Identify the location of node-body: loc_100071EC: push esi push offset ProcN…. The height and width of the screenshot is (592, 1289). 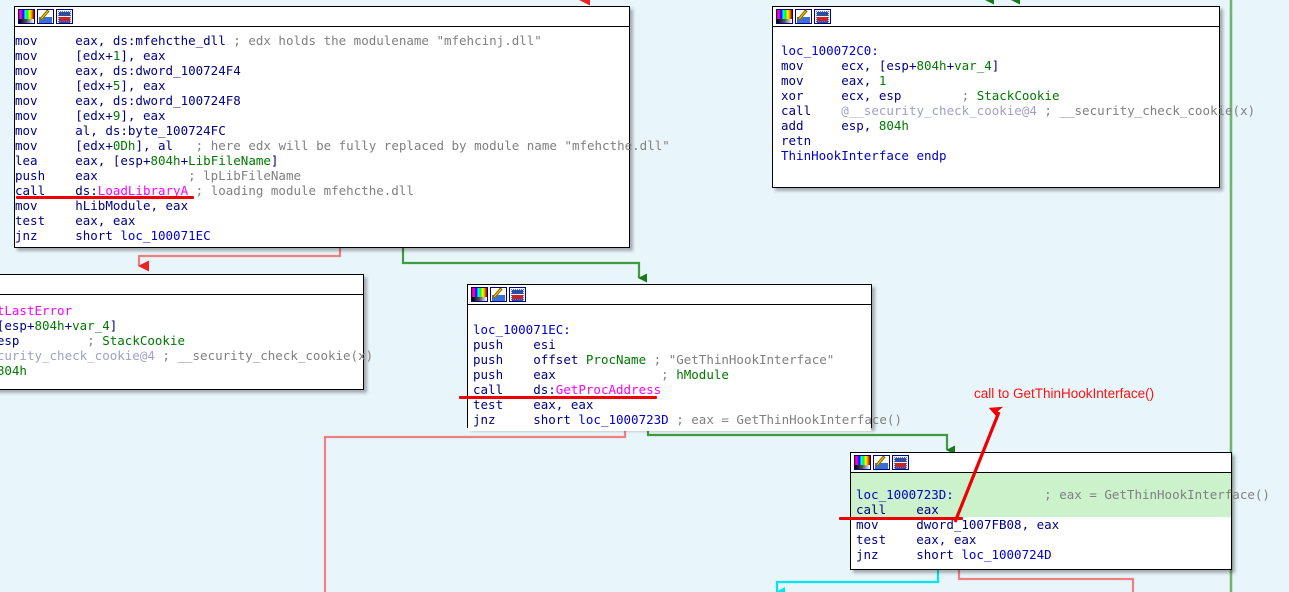
(685, 368).